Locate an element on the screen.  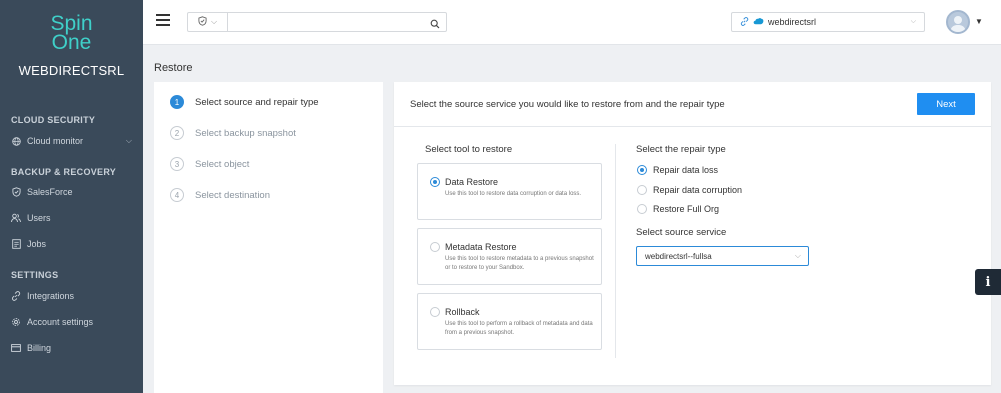
sidebar-item-billing: Billing is located at coordinates (73, 348).